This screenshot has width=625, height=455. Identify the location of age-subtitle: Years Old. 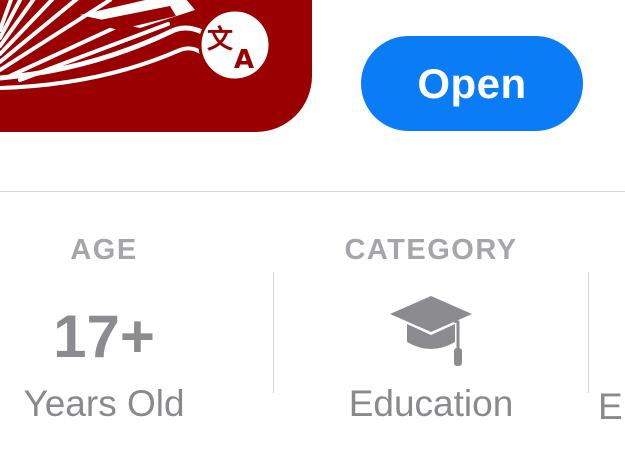
(104, 403).